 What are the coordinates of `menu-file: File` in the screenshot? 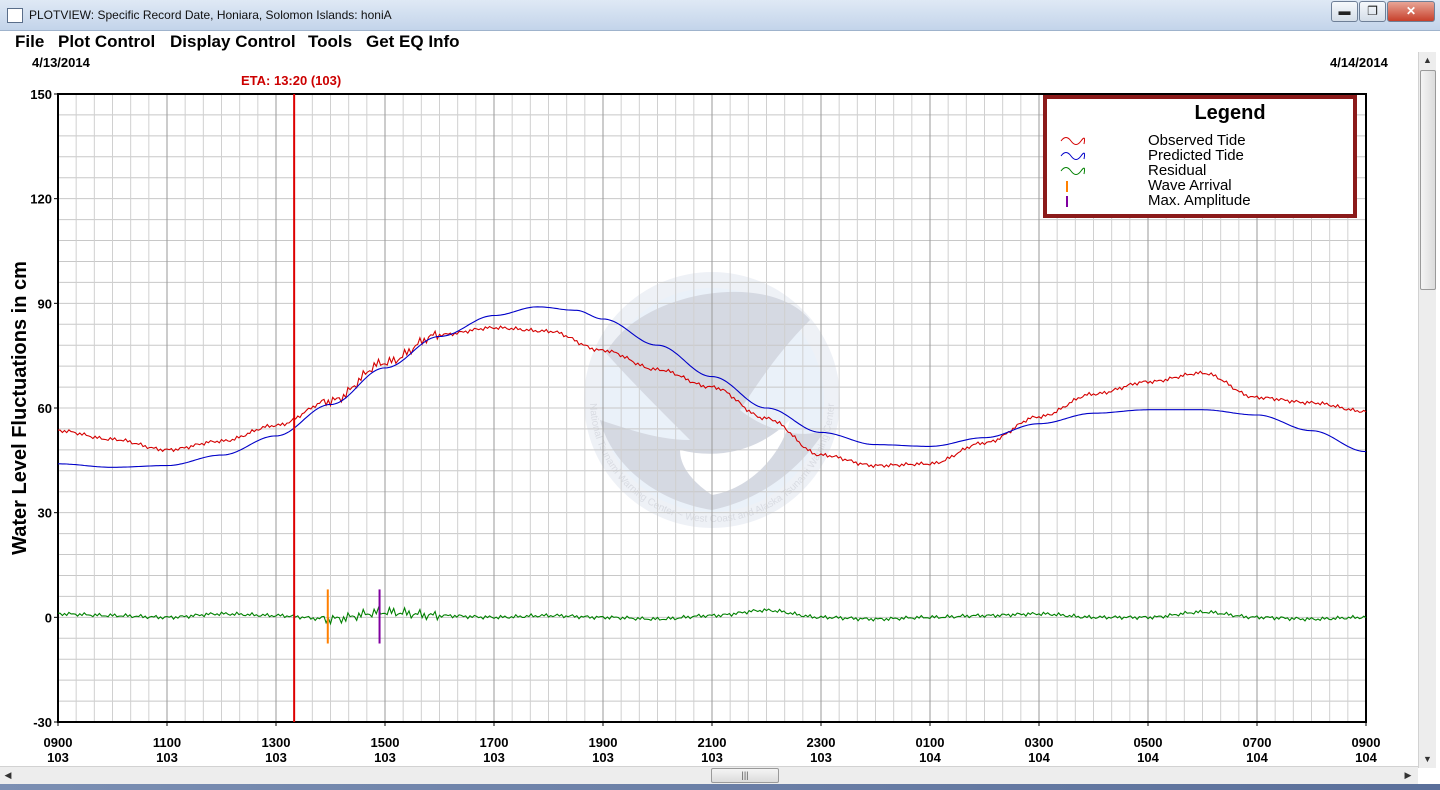 It's located at (29, 42).